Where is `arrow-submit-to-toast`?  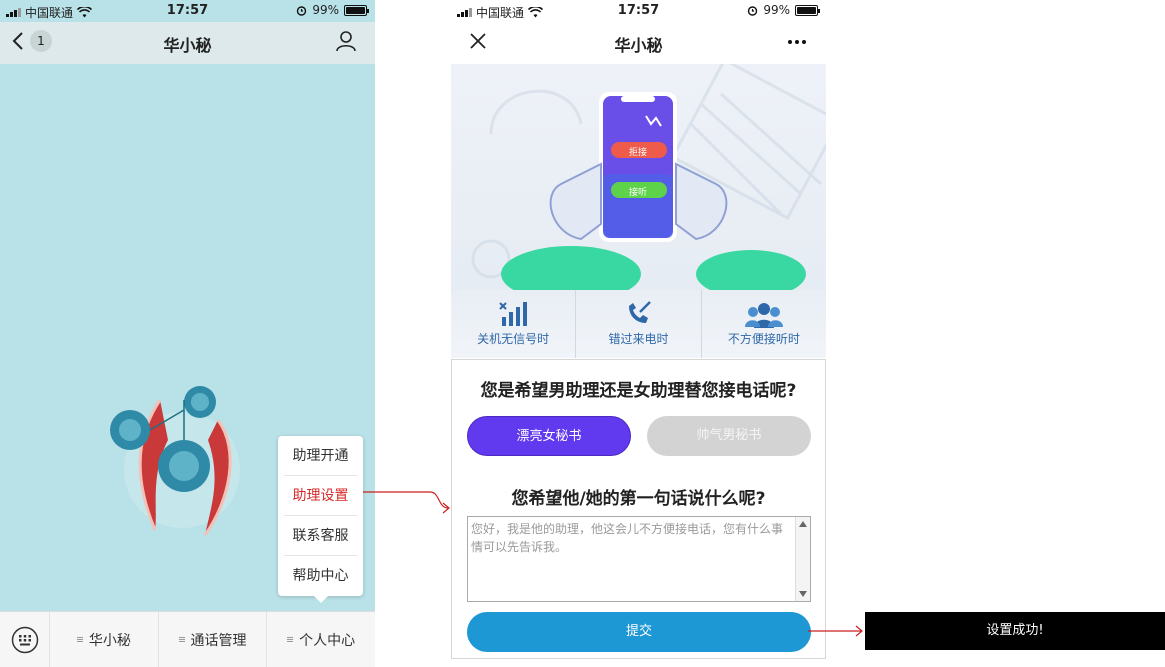 arrow-submit-to-toast is located at coordinates (835, 631).